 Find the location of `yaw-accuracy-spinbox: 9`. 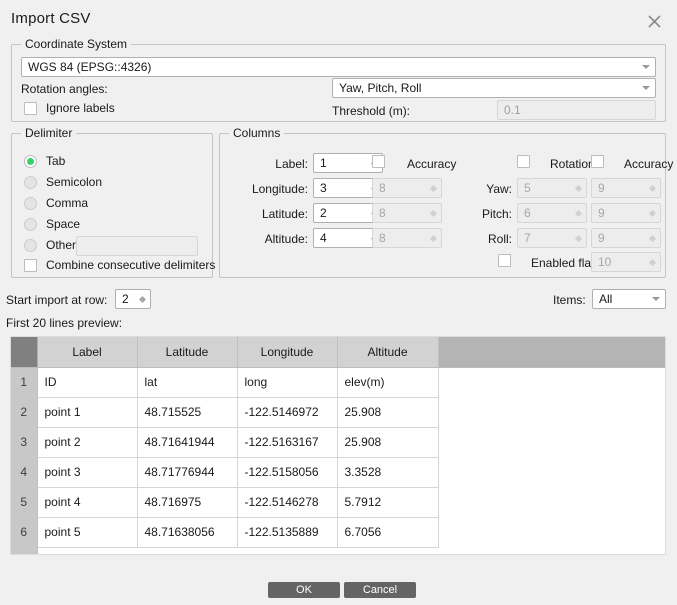

yaw-accuracy-spinbox: 9 is located at coordinates (626, 188).